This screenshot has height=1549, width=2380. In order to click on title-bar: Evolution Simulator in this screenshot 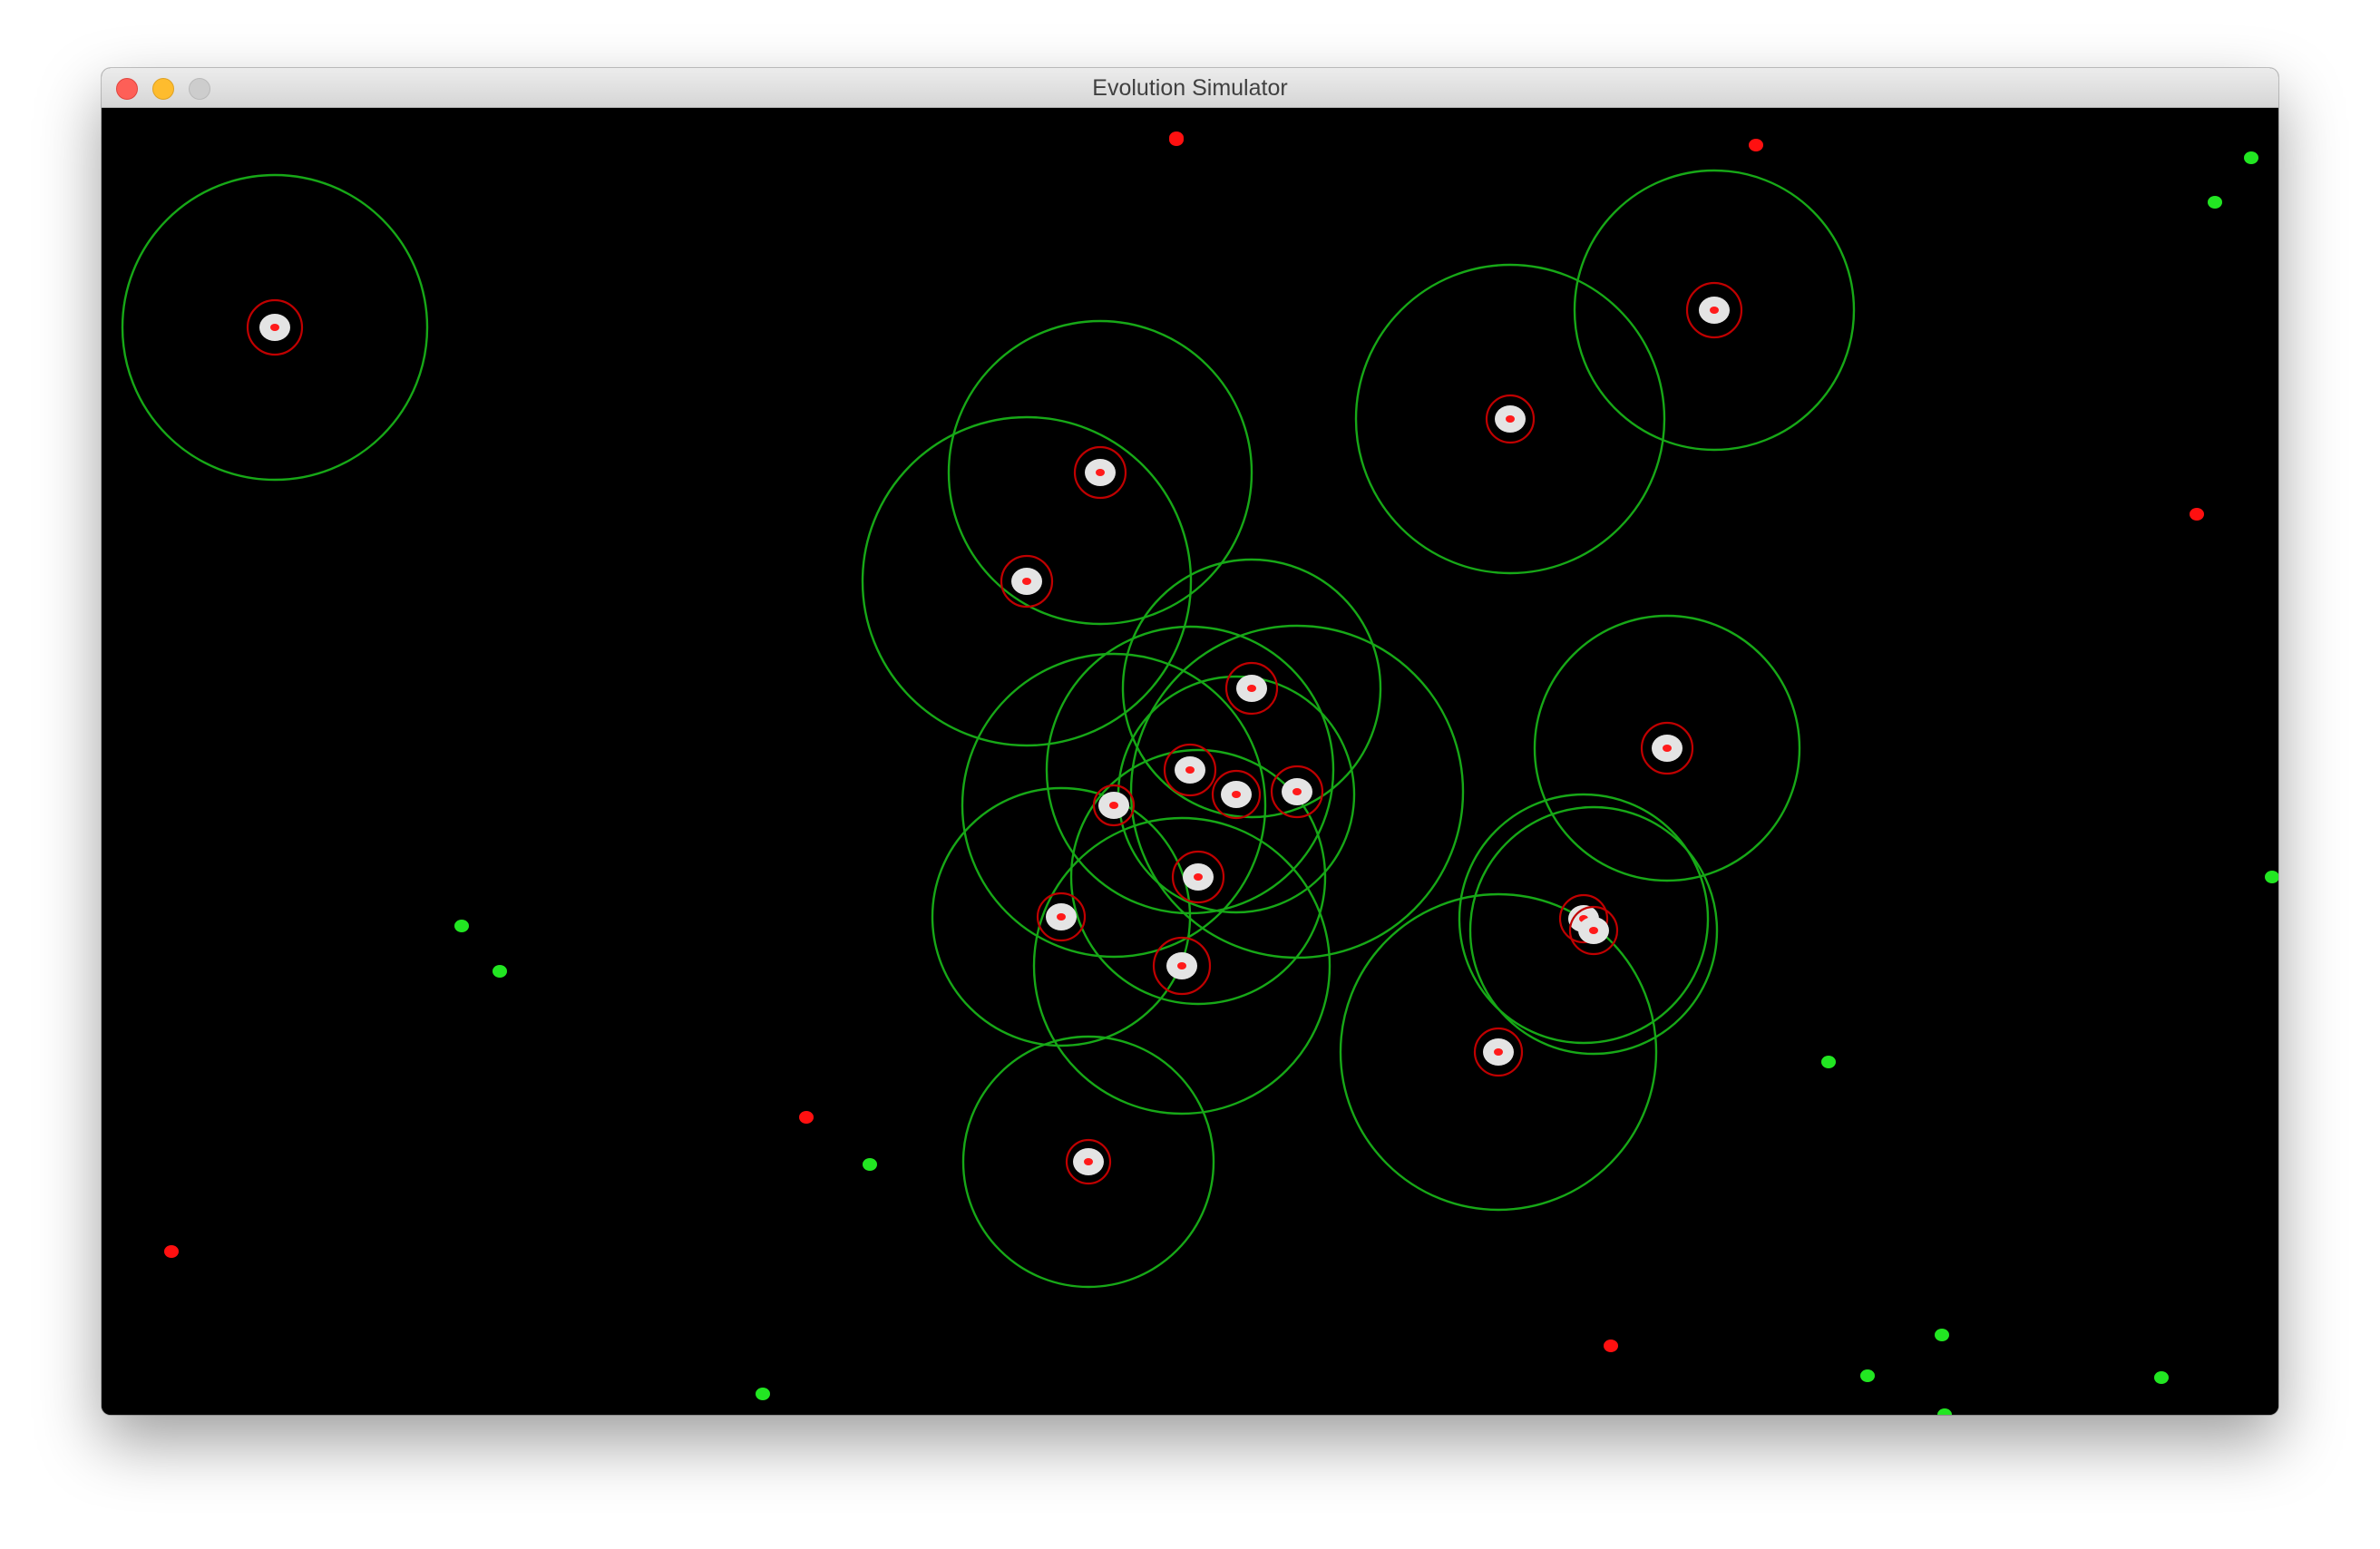, I will do `click(1190, 88)`.